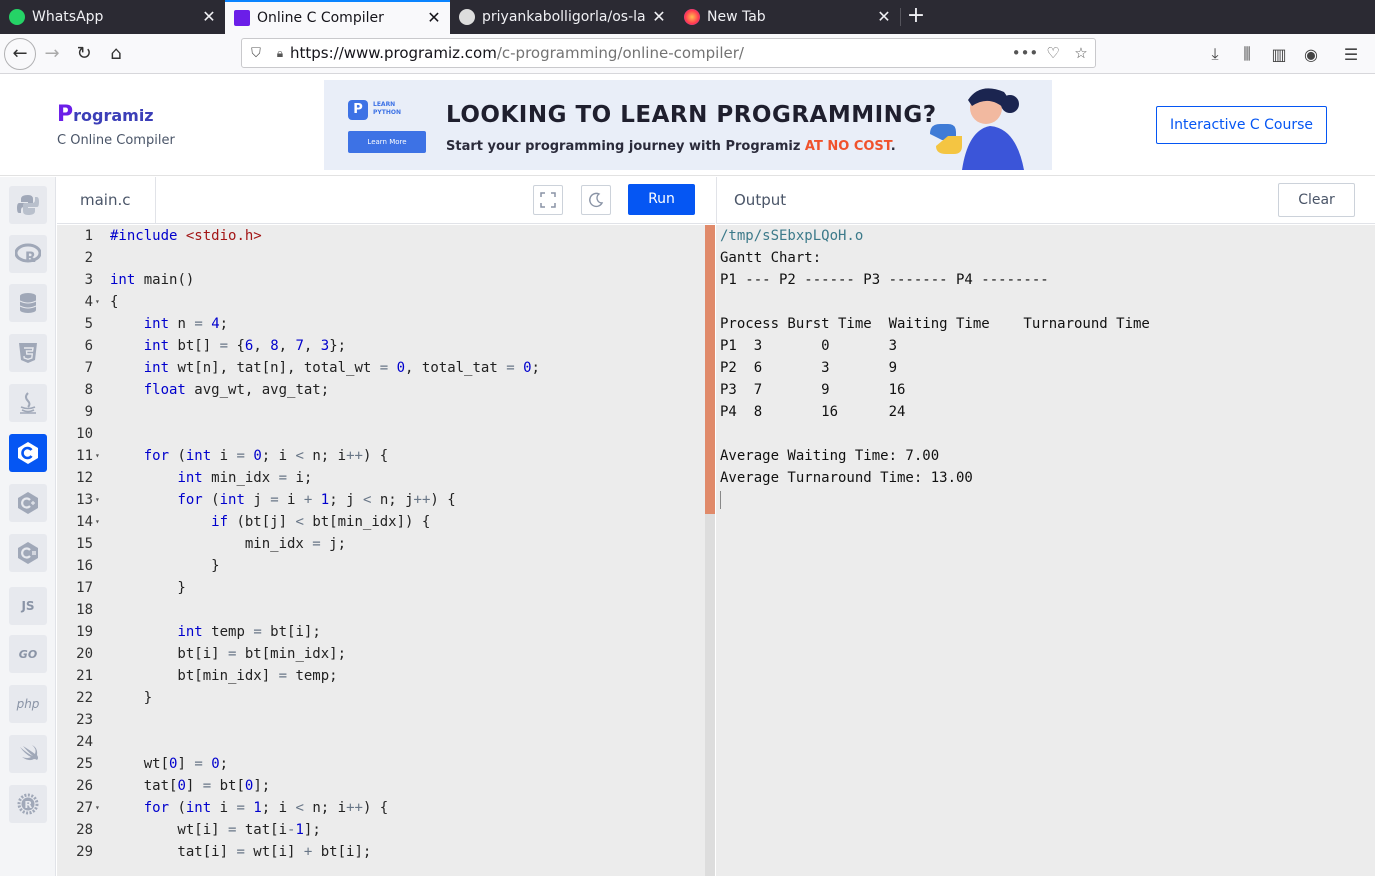 This screenshot has width=1375, height=876. What do you see at coordinates (28, 704) in the screenshot?
I see `php-icon: php` at bounding box center [28, 704].